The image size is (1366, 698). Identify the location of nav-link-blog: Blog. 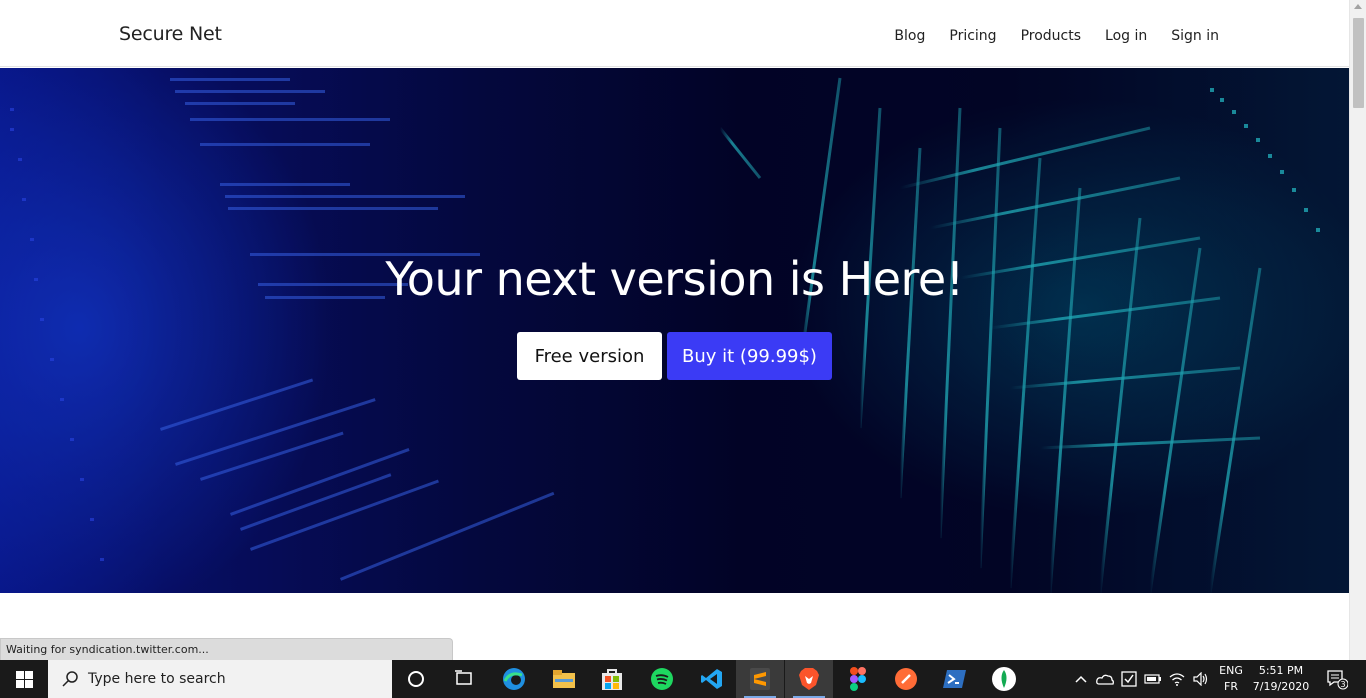
(909, 36).